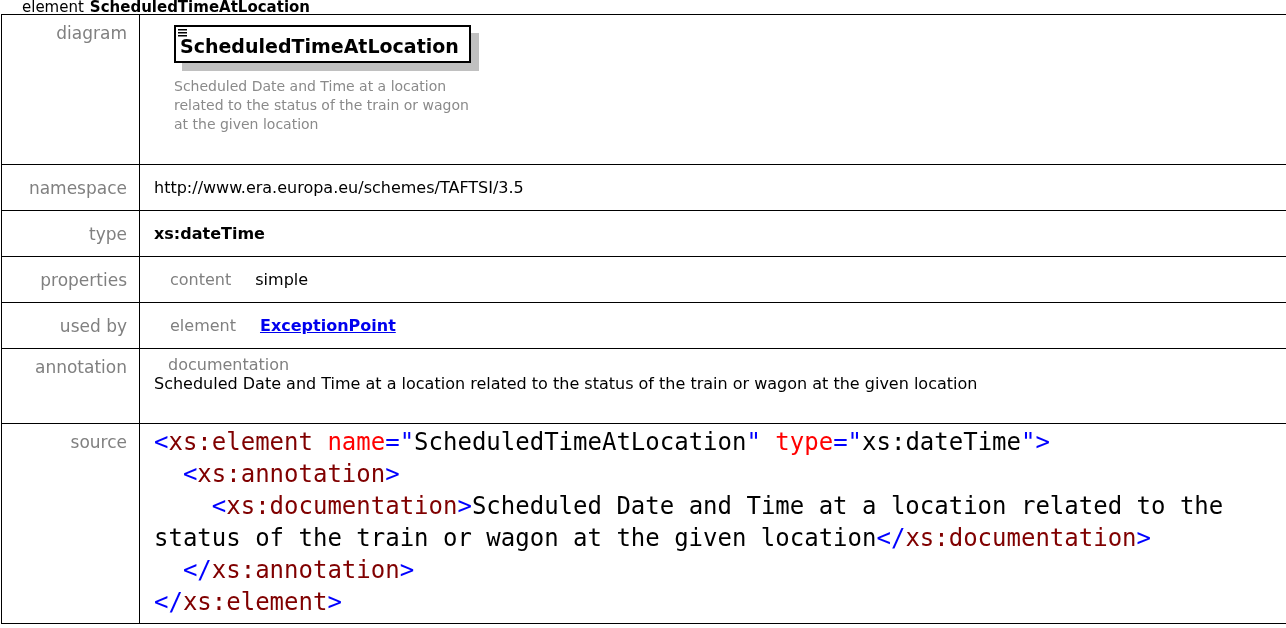  I want to click on element-description: Scheduled Date and Time at a location related to the status of the train or wagon at the given location, so click(322, 105).